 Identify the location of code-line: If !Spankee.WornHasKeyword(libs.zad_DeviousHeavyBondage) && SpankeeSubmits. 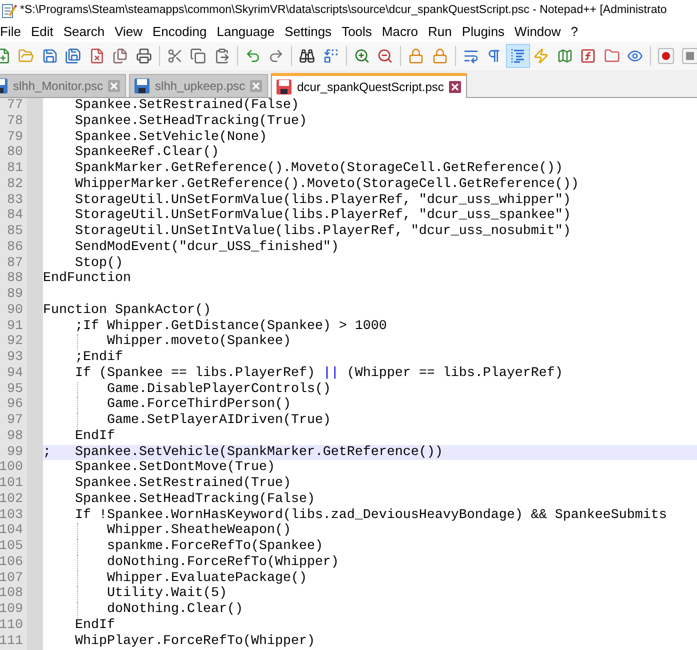
(370, 515).